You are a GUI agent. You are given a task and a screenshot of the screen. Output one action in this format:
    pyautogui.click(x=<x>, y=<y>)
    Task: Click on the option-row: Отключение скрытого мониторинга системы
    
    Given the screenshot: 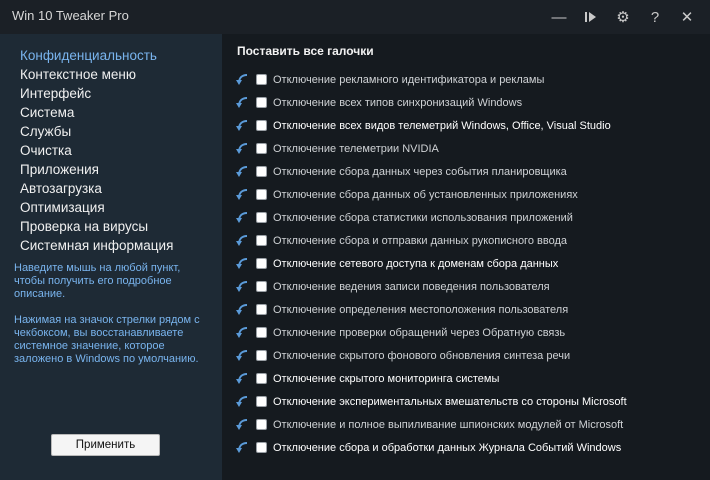 What is the action you would take?
    pyautogui.click(x=430, y=378)
    